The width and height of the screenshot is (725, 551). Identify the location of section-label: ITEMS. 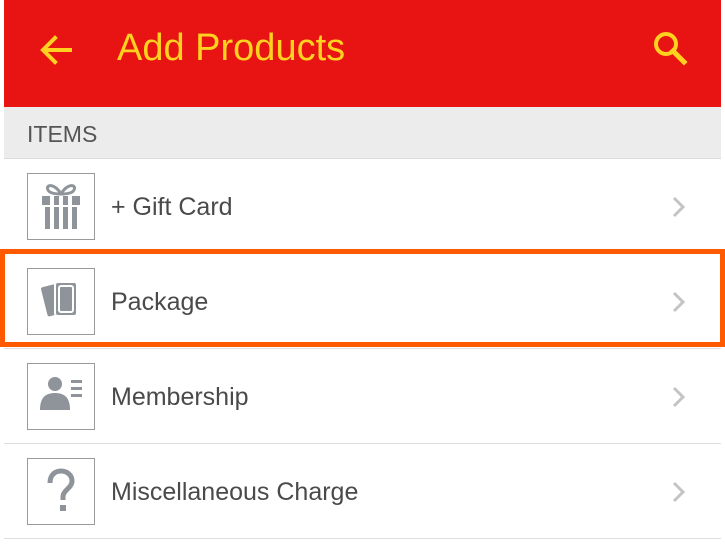
(62, 134).